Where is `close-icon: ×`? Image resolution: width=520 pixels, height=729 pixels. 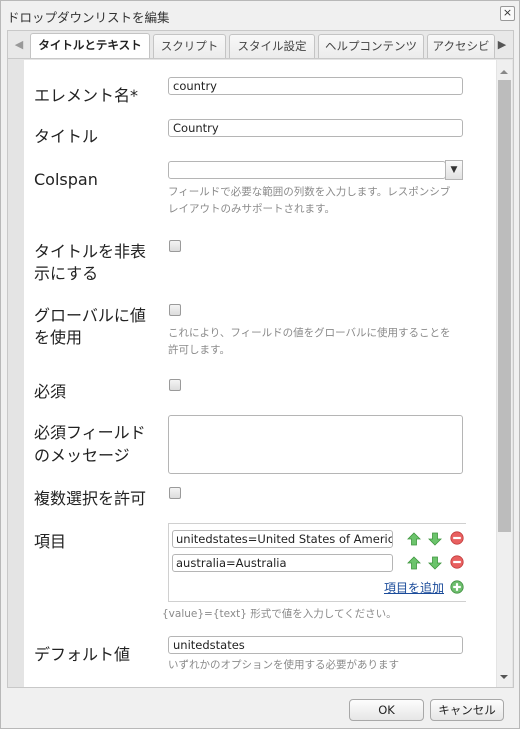
close-icon: × is located at coordinates (507, 12).